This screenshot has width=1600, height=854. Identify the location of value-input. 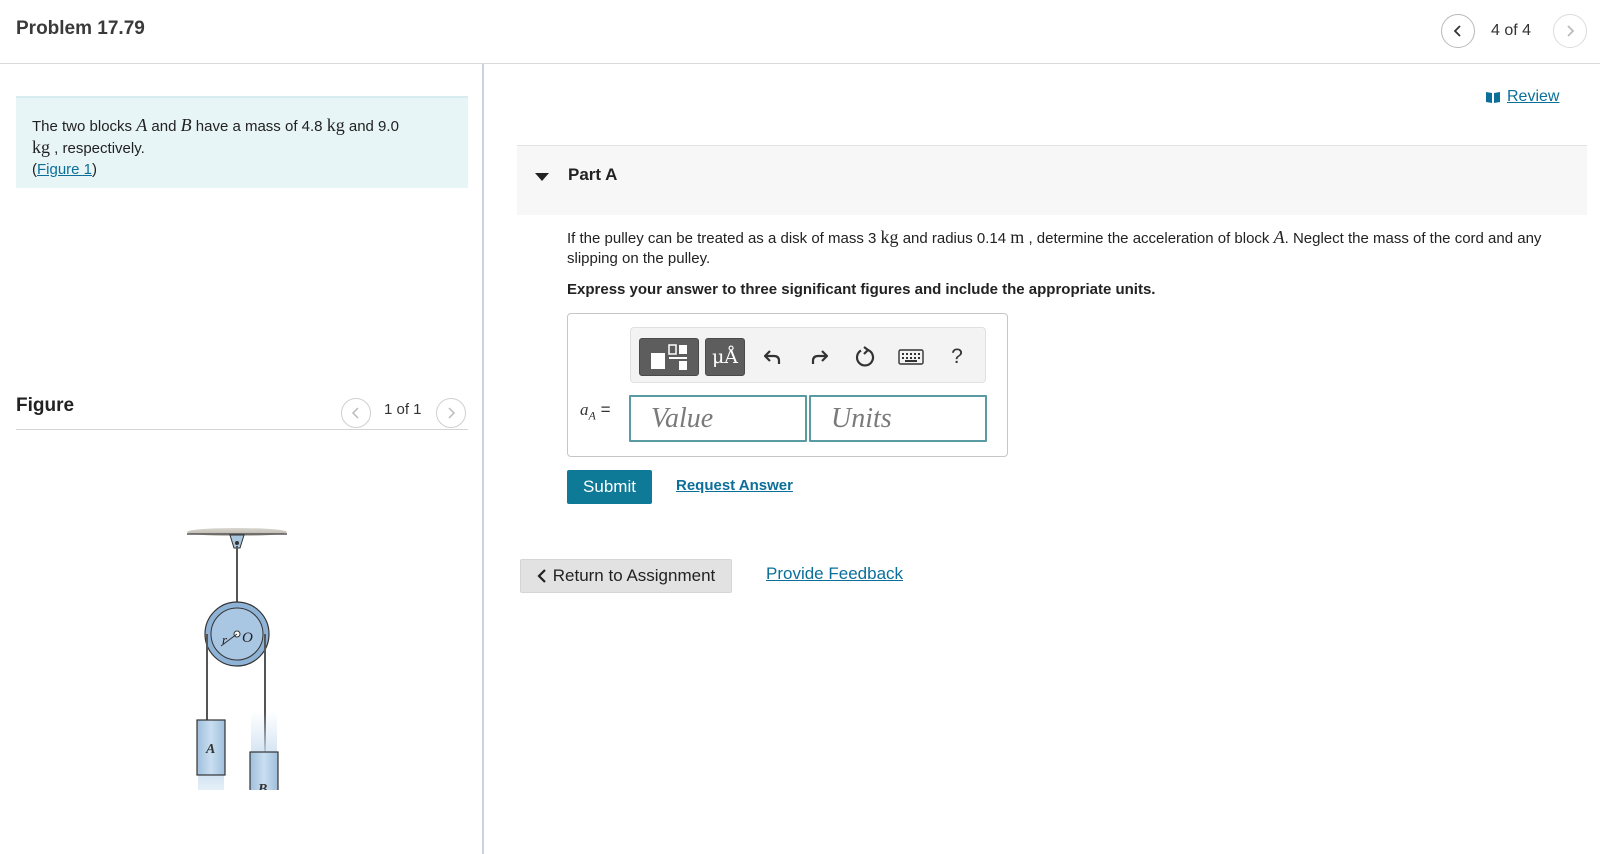
(718, 418).